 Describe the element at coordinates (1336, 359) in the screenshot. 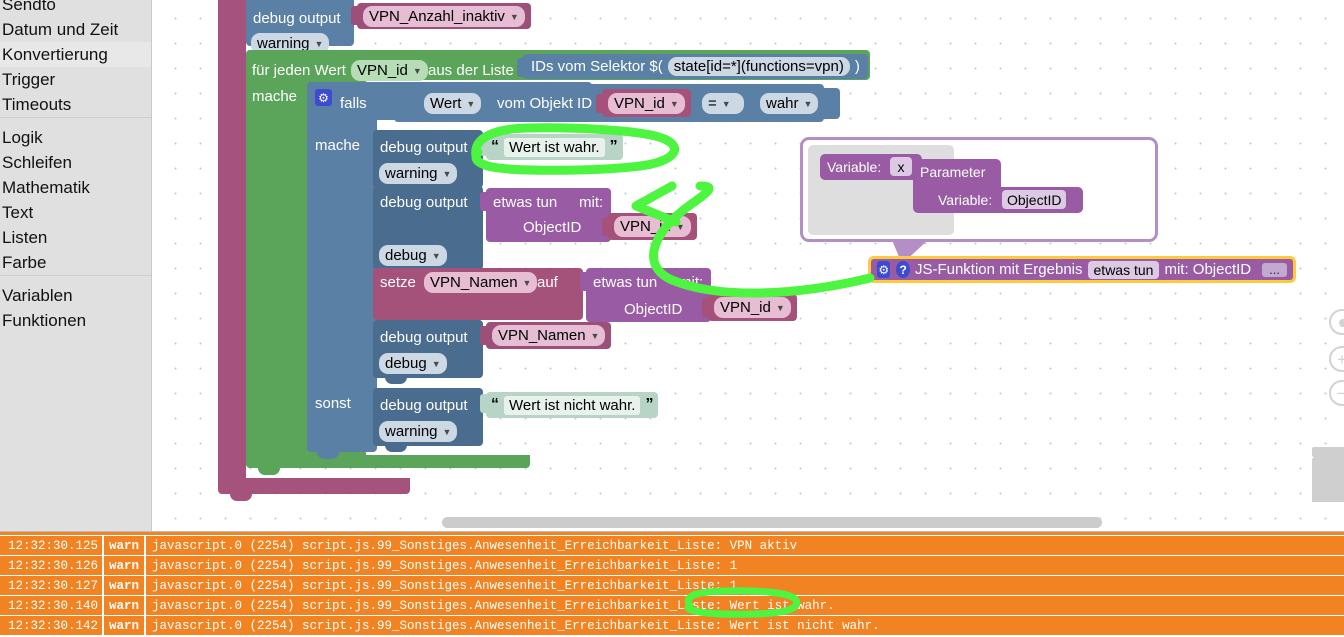

I see `zoom-in-button: +` at that location.